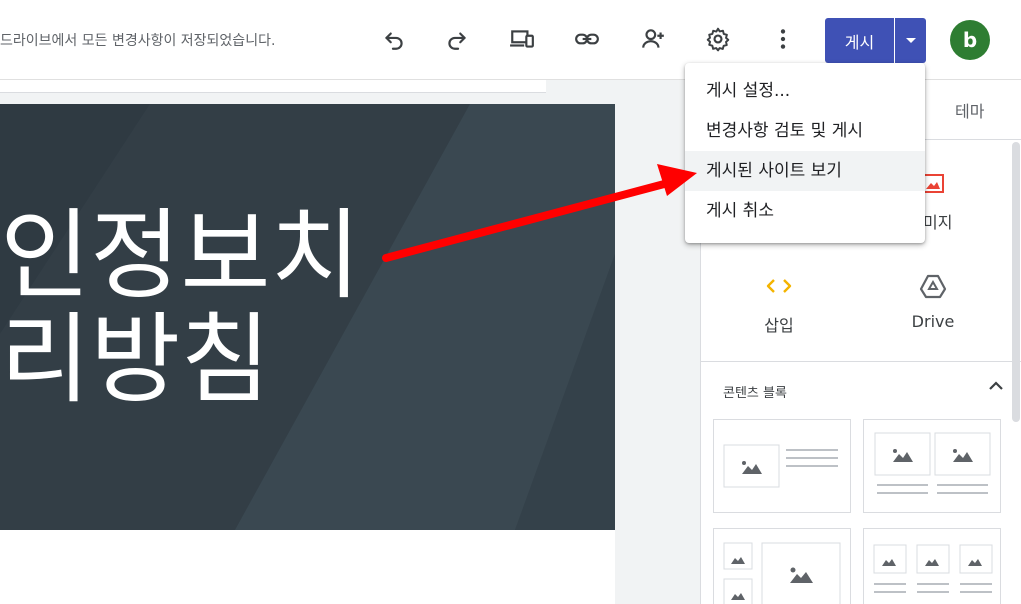  What do you see at coordinates (933, 321) in the screenshot?
I see `insert-drive-label: Drive` at bounding box center [933, 321].